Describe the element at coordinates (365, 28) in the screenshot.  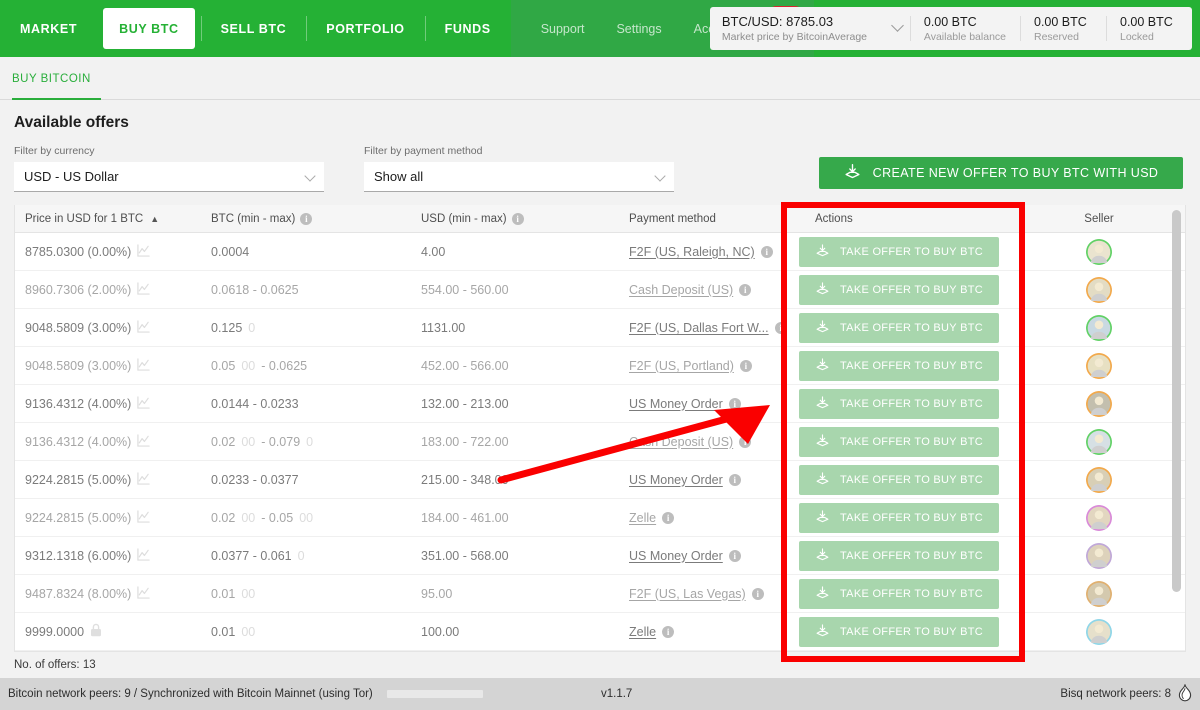
I see `nav-item-portfolio: PORTFOLIO` at that location.